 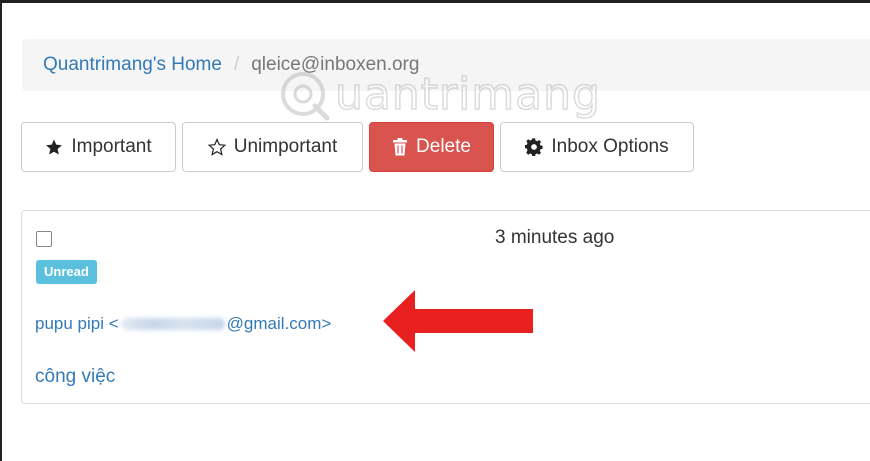 What do you see at coordinates (446, 65) in the screenshot?
I see `breadcrumb: Quantrimang's Home / qleice@inboxen.org` at bounding box center [446, 65].